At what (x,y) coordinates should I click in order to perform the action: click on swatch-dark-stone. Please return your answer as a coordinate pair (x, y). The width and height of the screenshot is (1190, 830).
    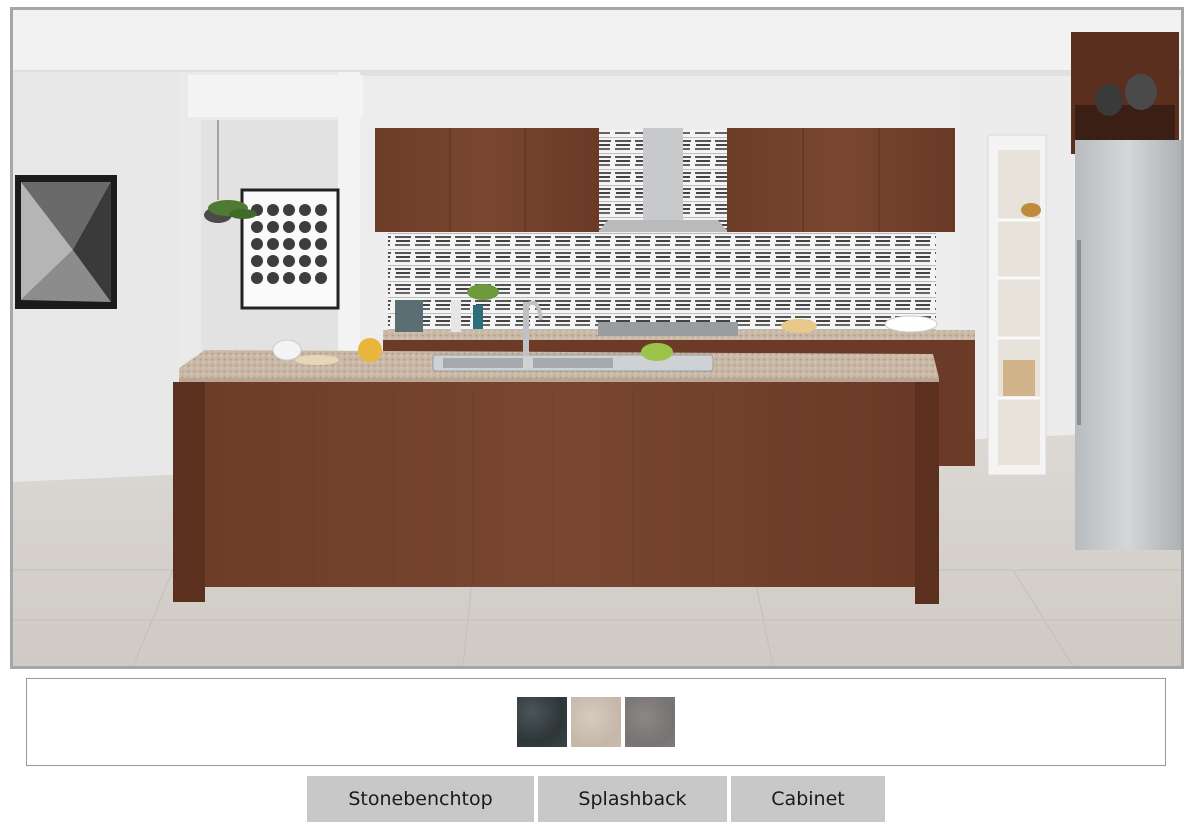
    Looking at the image, I should click on (542, 722).